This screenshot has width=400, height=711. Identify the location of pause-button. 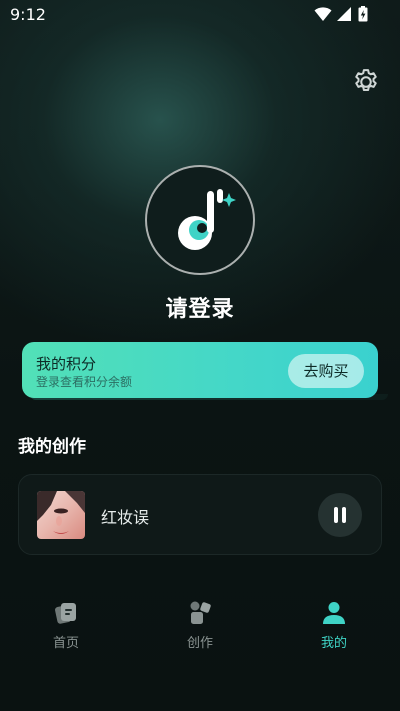
(340, 515).